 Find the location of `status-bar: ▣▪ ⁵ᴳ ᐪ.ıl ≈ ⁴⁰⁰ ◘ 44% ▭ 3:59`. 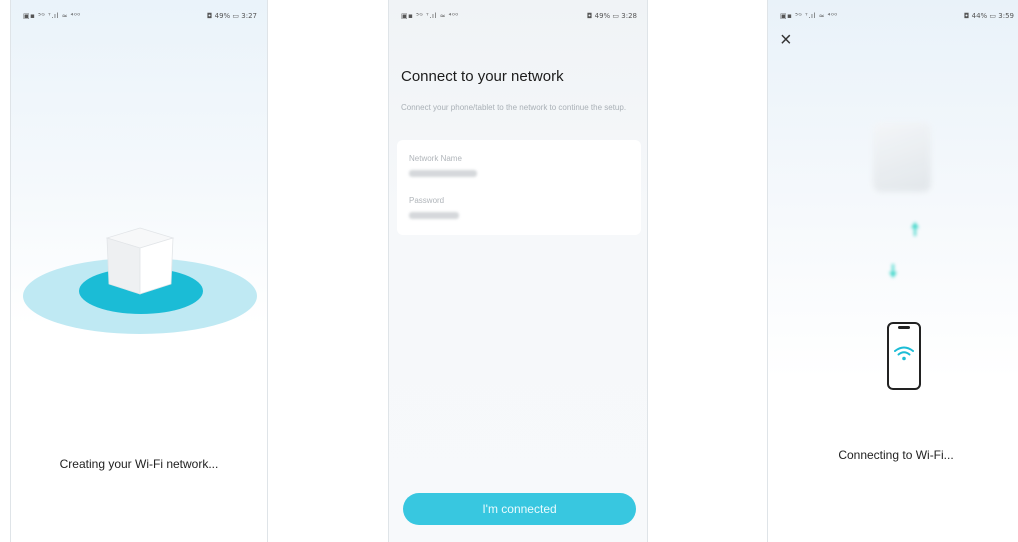

status-bar: ▣▪ ⁵ᴳ ᐪ.ıl ≈ ⁴⁰⁰ ◘ 44% ▭ 3:59 is located at coordinates (893, 13).